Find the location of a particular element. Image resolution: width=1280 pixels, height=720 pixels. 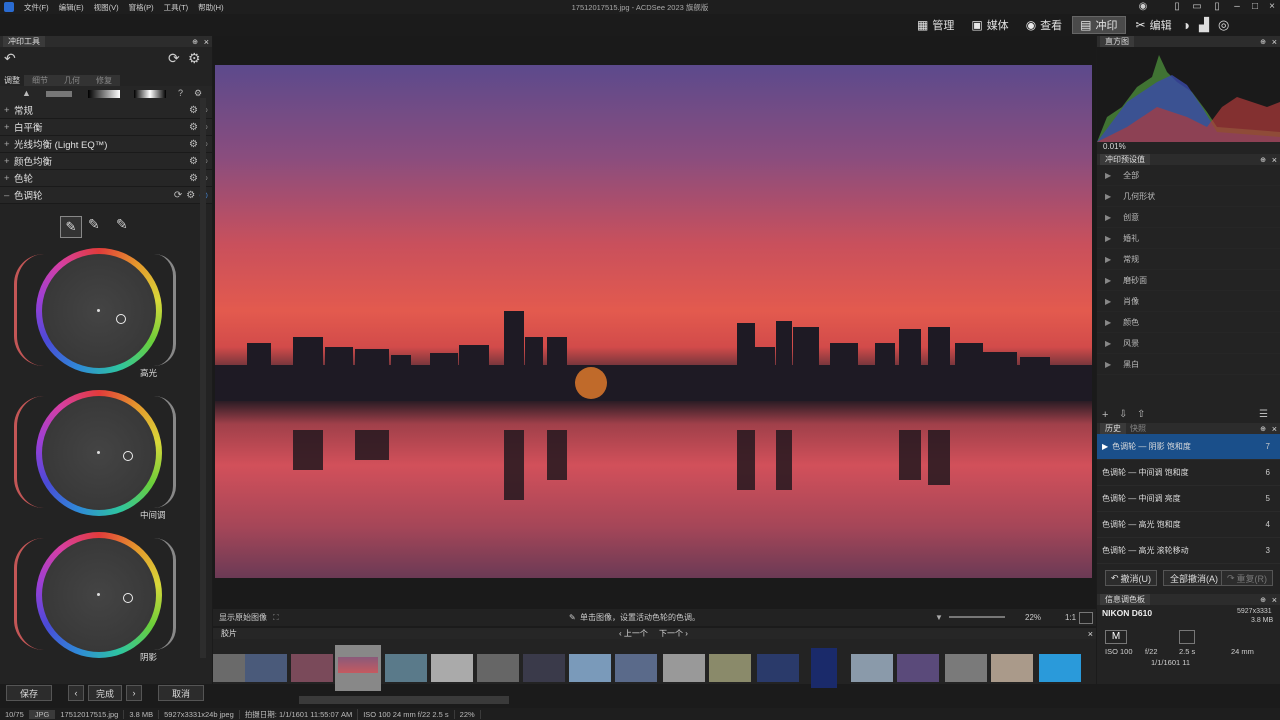

menu-tools: 工具(T) is located at coordinates (176, 7).